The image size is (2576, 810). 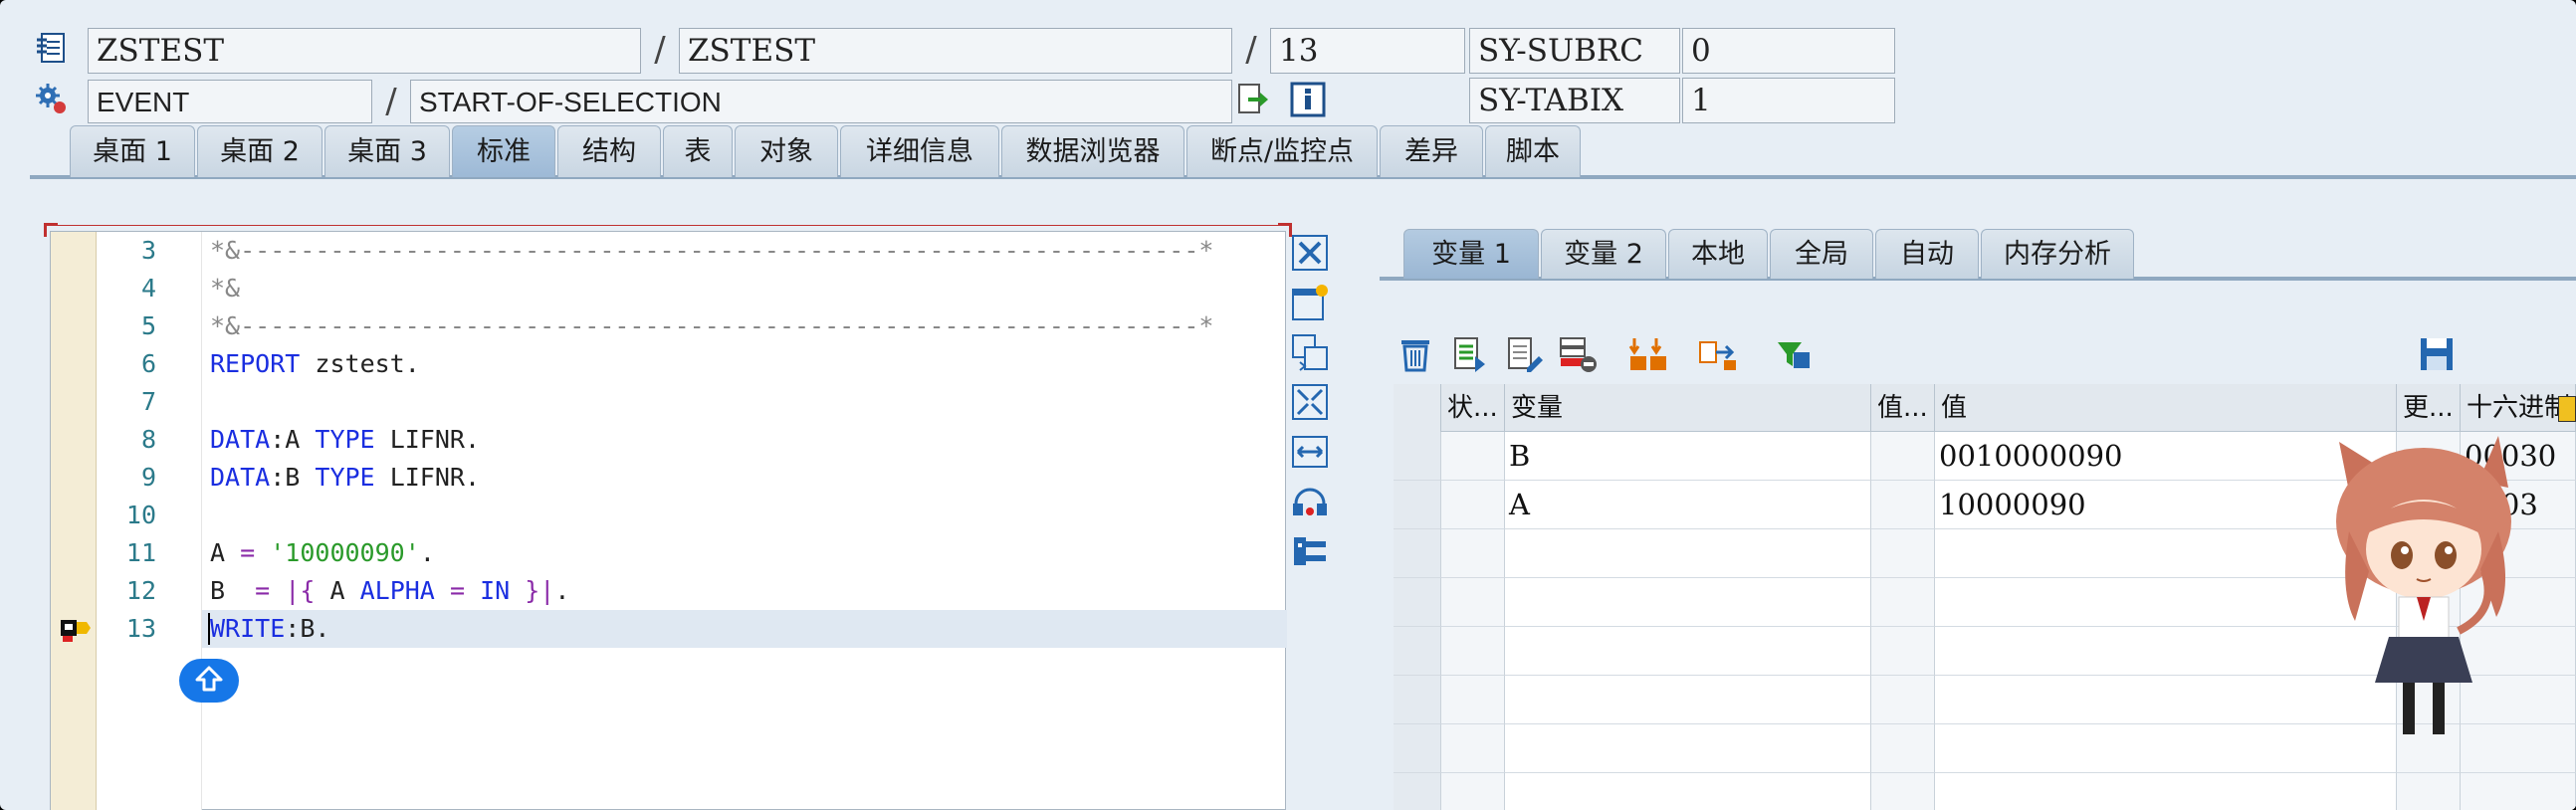 I want to click on tab-desktop-3: 桌面 3, so click(x=387, y=151).